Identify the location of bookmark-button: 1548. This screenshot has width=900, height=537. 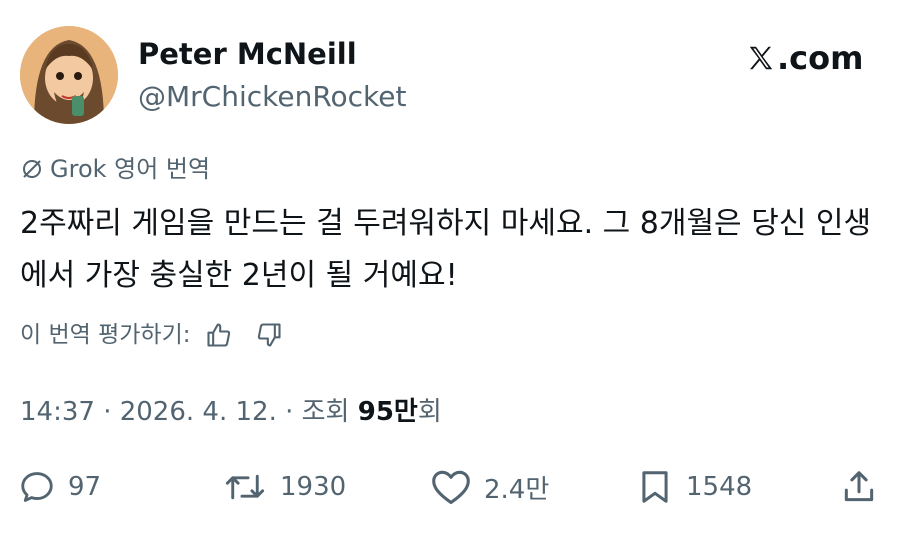
(694, 487).